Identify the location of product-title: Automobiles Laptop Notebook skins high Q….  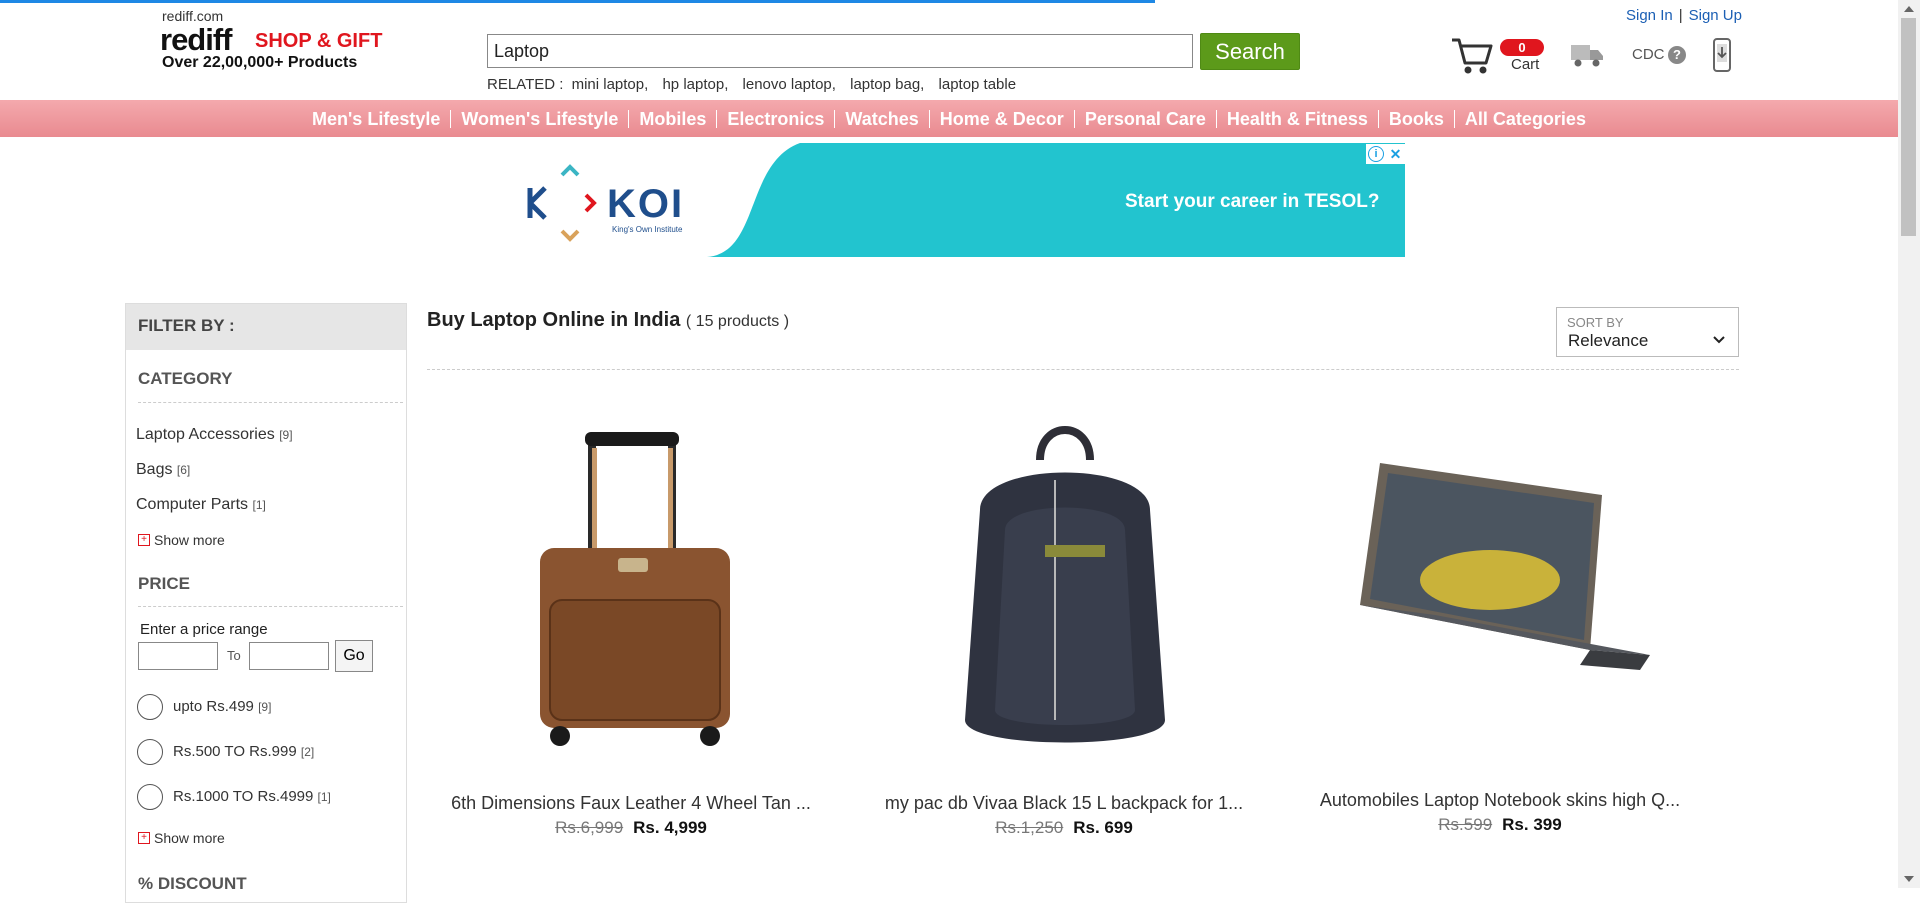
(1500, 800).